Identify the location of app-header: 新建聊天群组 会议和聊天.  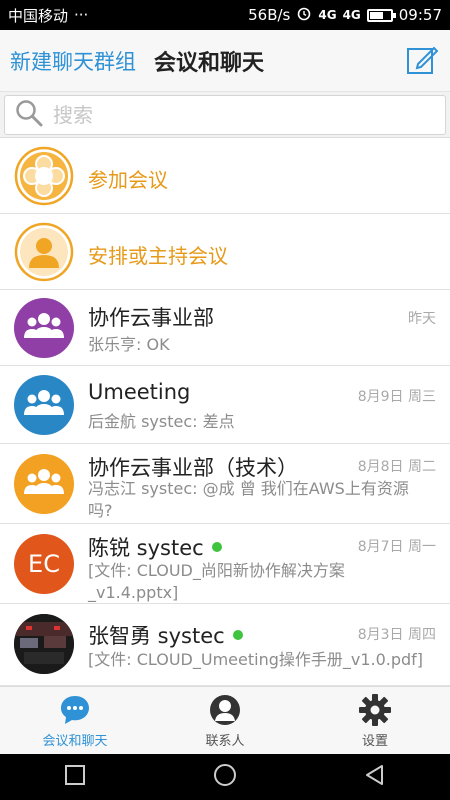
(225, 61).